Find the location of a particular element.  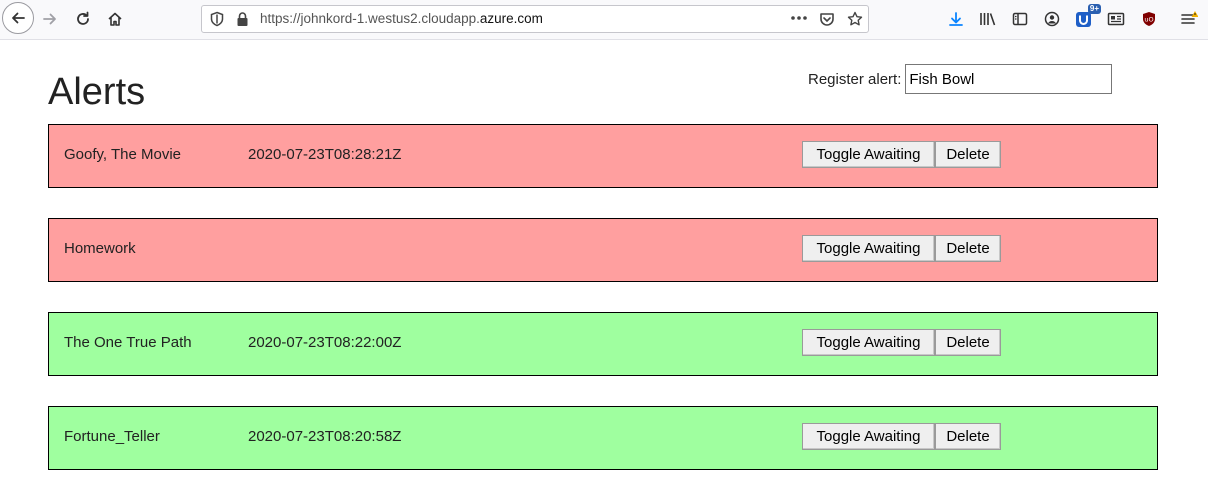

forward-arrow-icon is located at coordinates (49, 19).